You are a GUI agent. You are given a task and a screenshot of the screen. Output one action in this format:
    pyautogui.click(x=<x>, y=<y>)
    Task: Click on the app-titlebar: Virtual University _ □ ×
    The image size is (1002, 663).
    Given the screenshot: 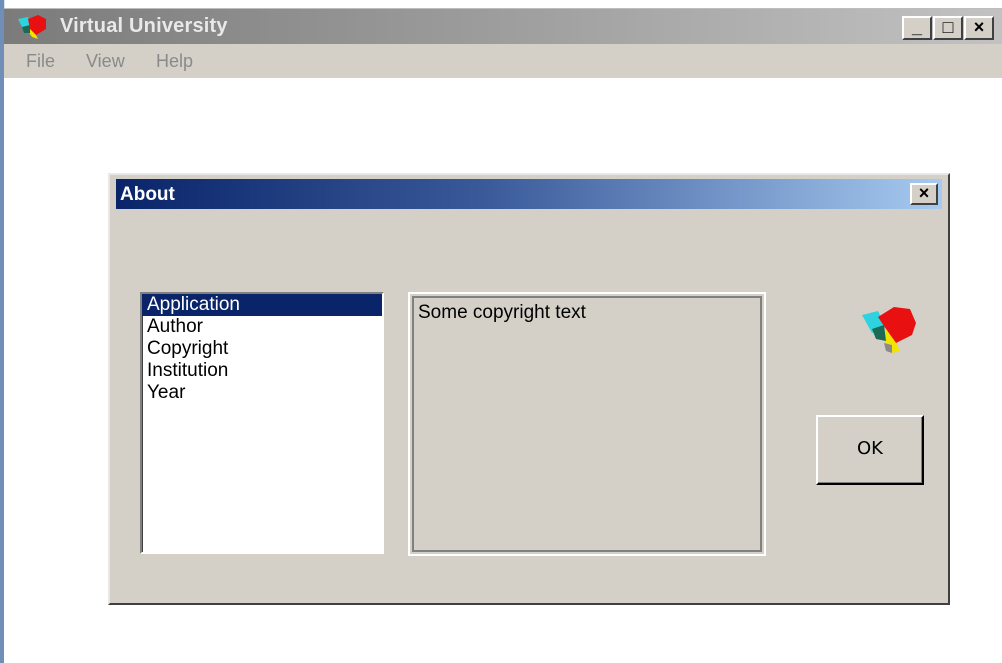 What is the action you would take?
    pyautogui.click(x=503, y=26)
    